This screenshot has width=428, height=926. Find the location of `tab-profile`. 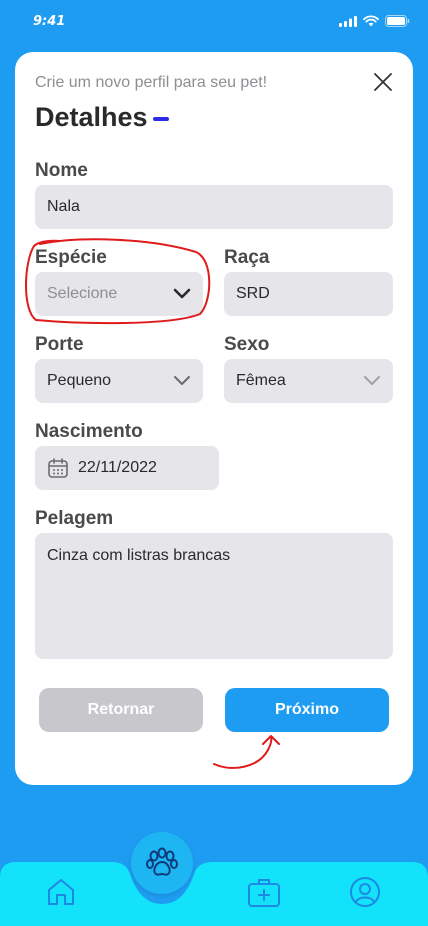

tab-profile is located at coordinates (365, 894).